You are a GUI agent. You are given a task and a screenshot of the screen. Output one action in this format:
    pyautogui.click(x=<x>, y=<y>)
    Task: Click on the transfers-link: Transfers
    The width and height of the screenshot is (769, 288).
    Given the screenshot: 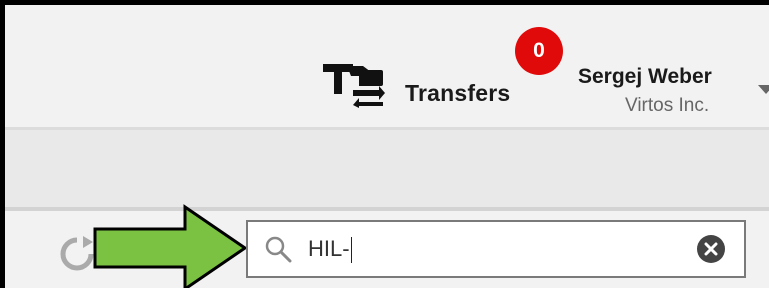 What is the action you would take?
    pyautogui.click(x=457, y=93)
    